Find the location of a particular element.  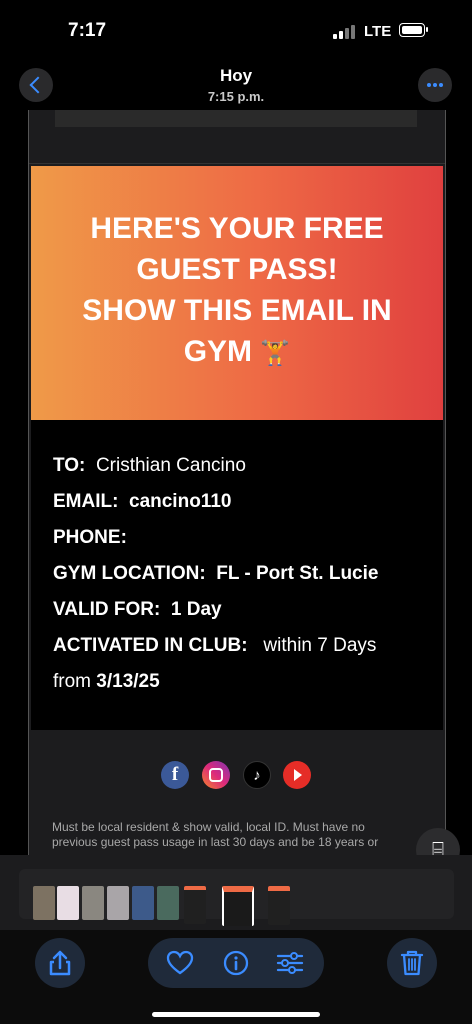

delete-button is located at coordinates (412, 963).